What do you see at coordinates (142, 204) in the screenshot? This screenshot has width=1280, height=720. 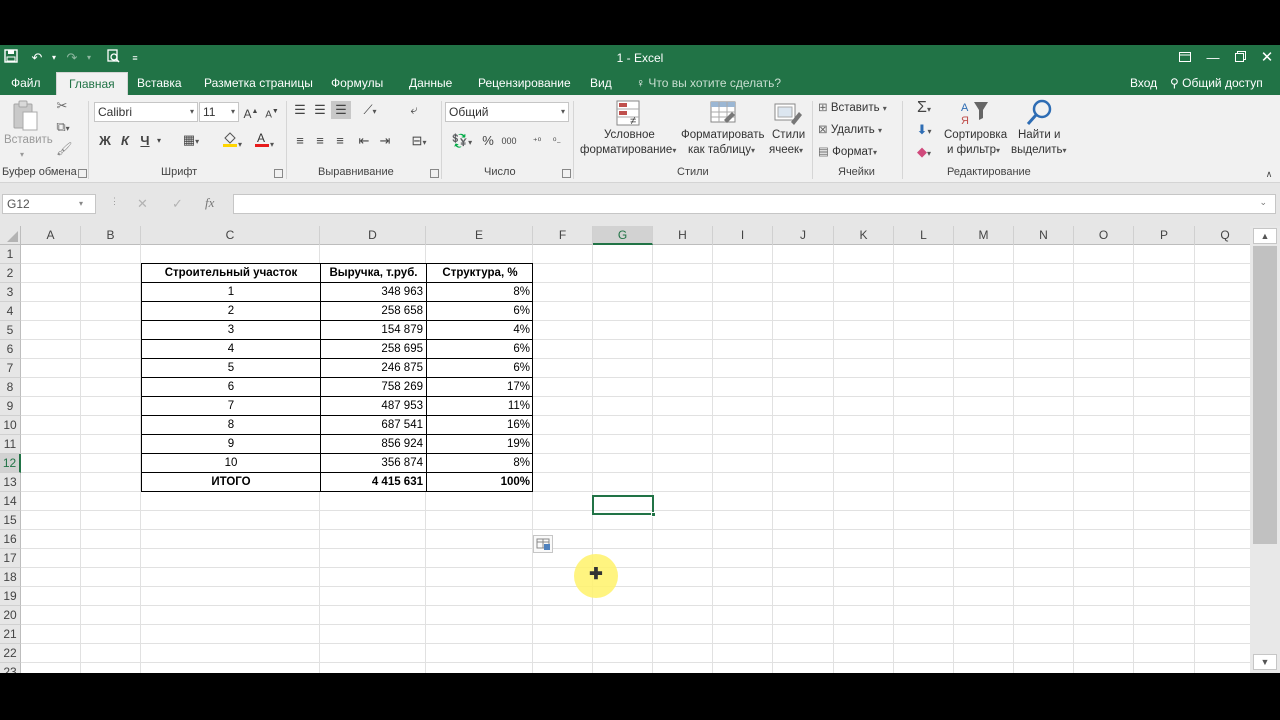 I see `cancel-entry-icon: ✕` at bounding box center [142, 204].